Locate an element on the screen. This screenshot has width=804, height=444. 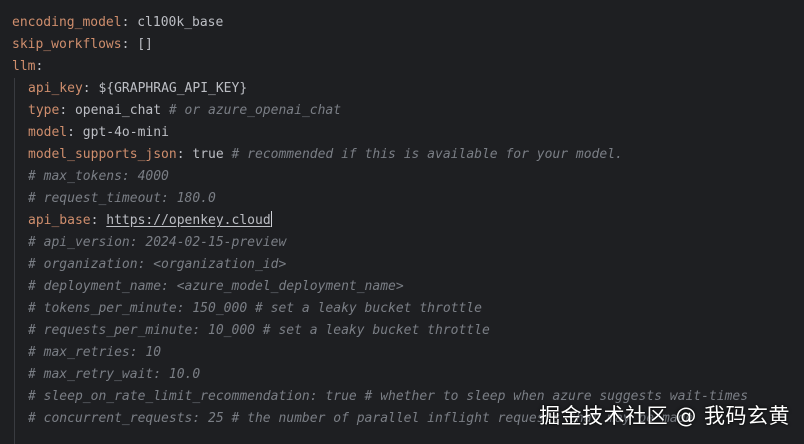
yaml-value: cl100k_base is located at coordinates (180, 22).